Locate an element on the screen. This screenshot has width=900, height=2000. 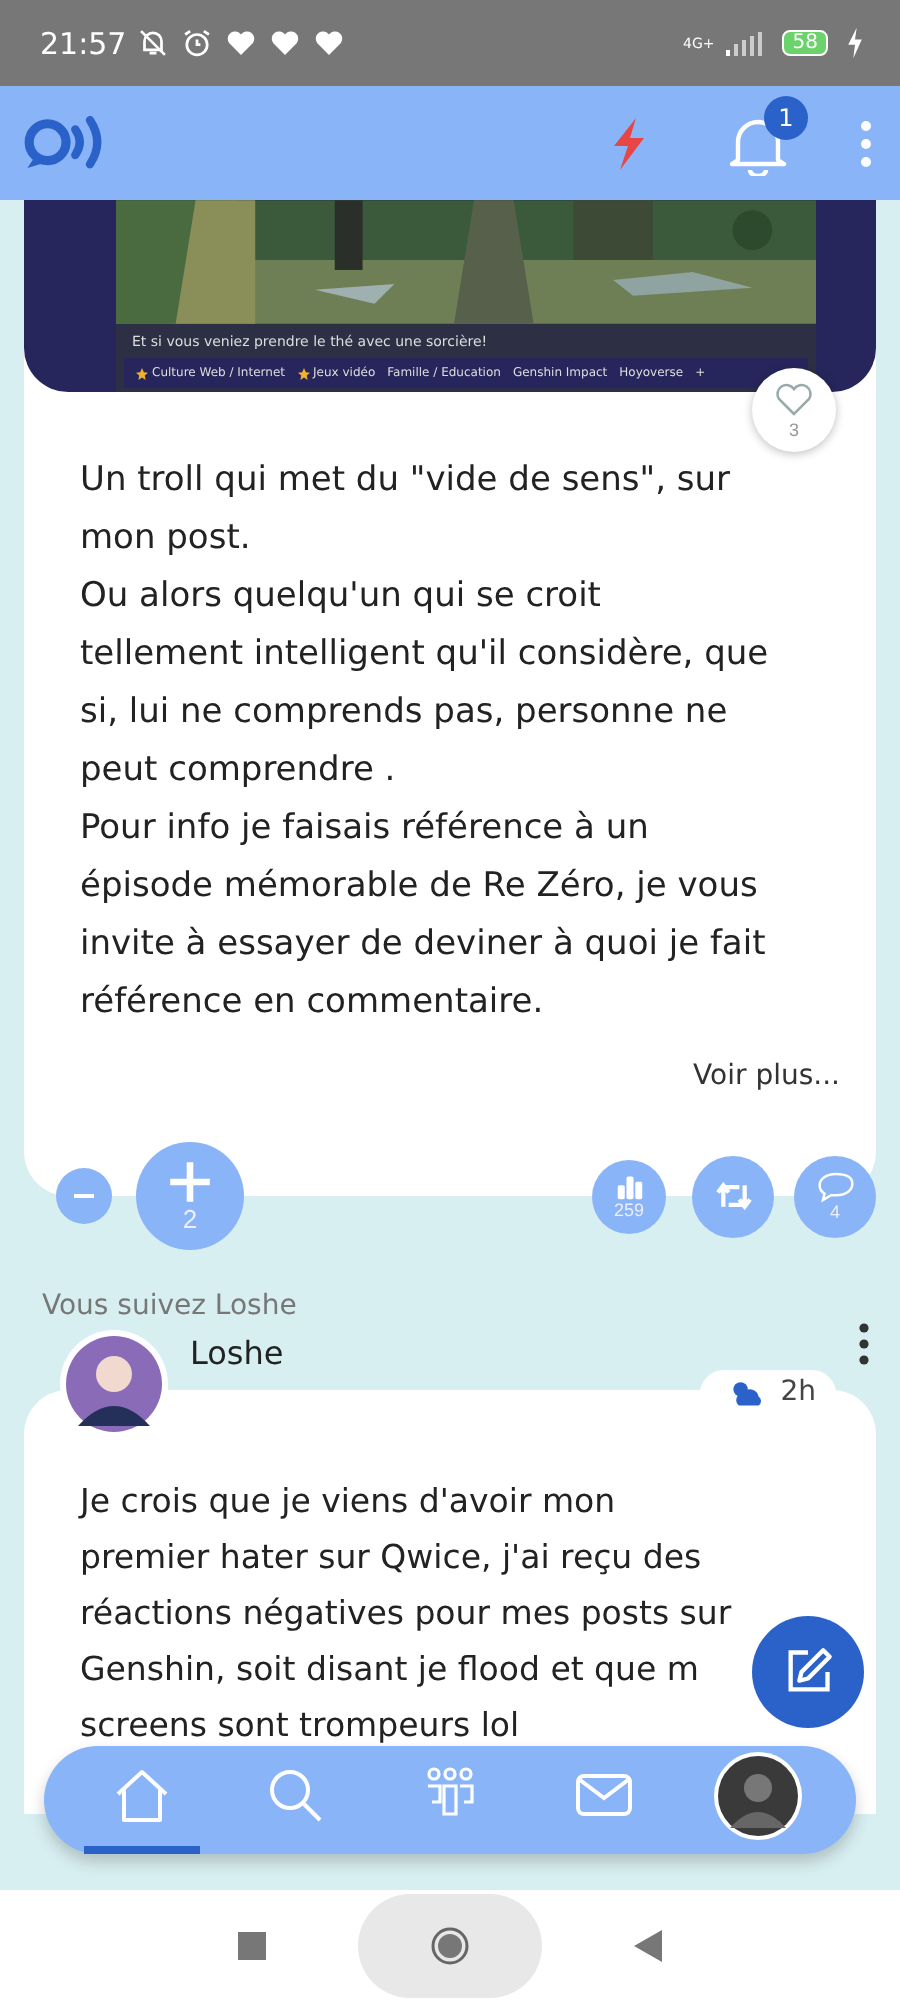
signal-icon is located at coordinates (744, 43).